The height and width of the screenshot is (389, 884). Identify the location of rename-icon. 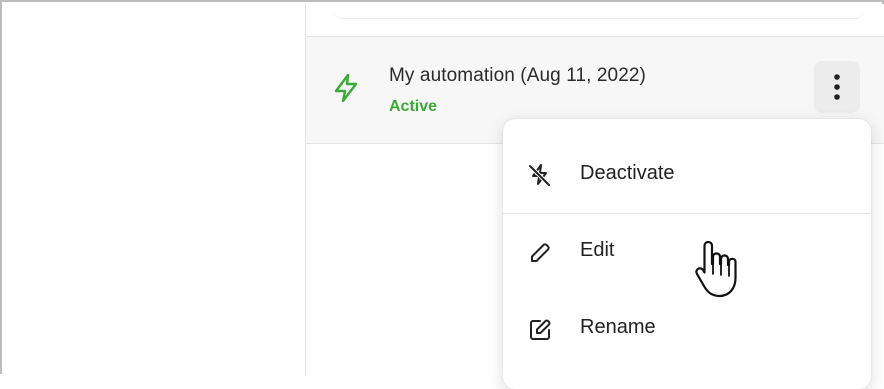
(540, 329).